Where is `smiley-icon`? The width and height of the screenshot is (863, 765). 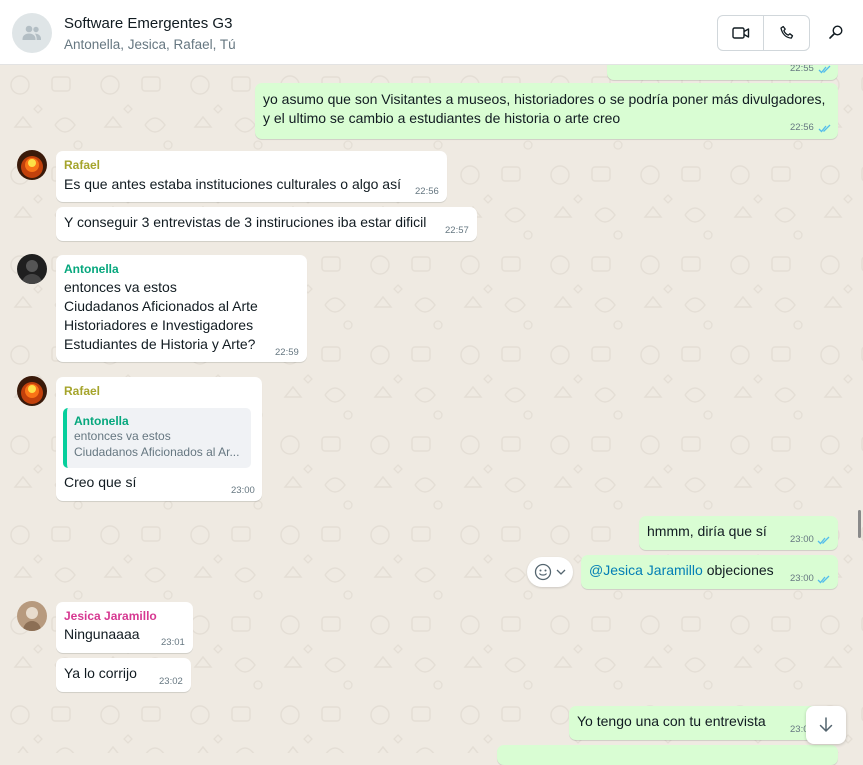 smiley-icon is located at coordinates (543, 572).